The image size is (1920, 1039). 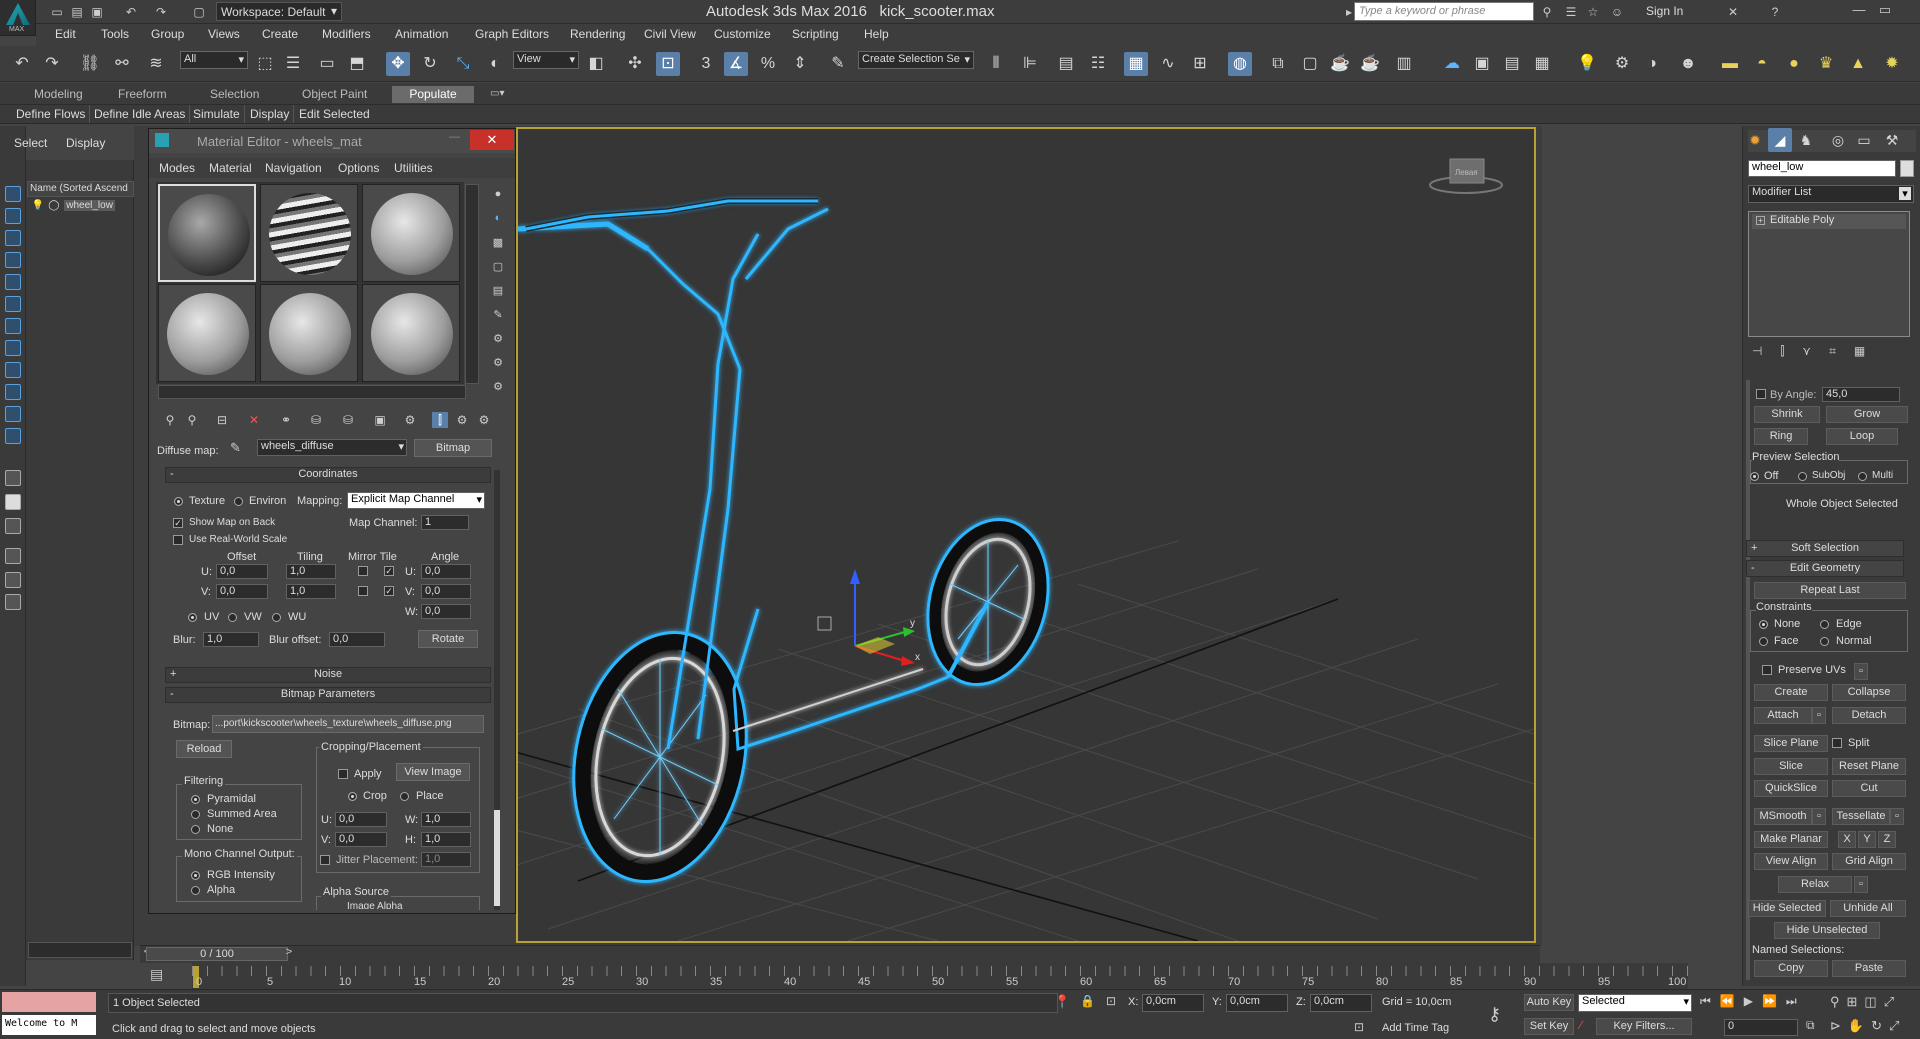 I want to click on material-name-field: wheels_diffuse ▾, so click(x=332, y=447).